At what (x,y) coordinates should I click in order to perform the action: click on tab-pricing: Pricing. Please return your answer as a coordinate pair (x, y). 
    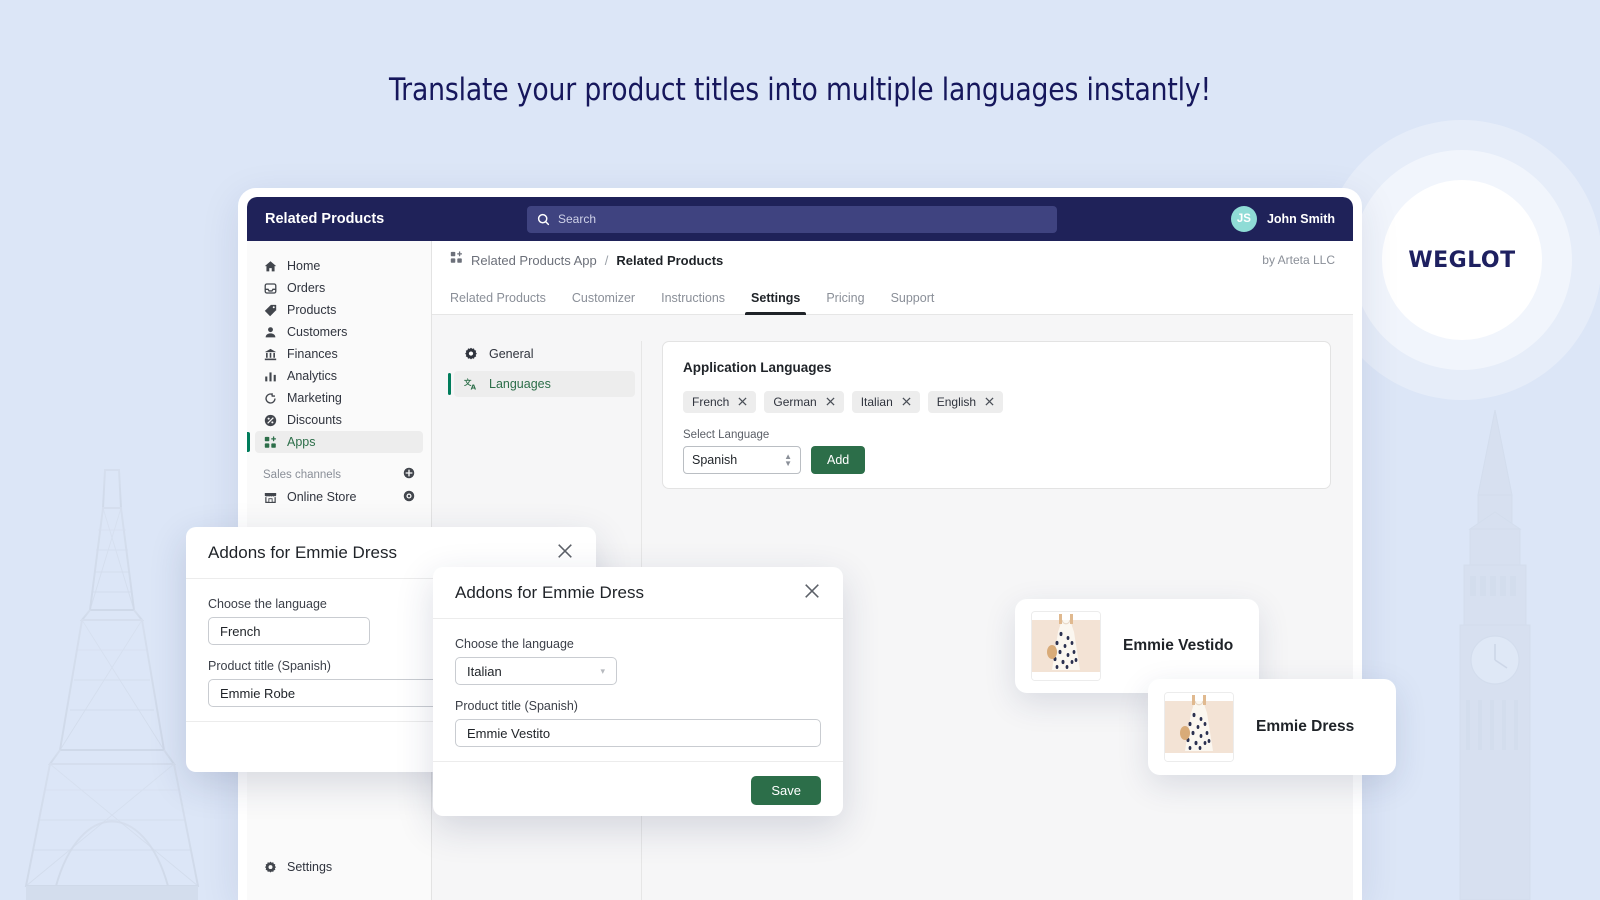
    Looking at the image, I should click on (845, 302).